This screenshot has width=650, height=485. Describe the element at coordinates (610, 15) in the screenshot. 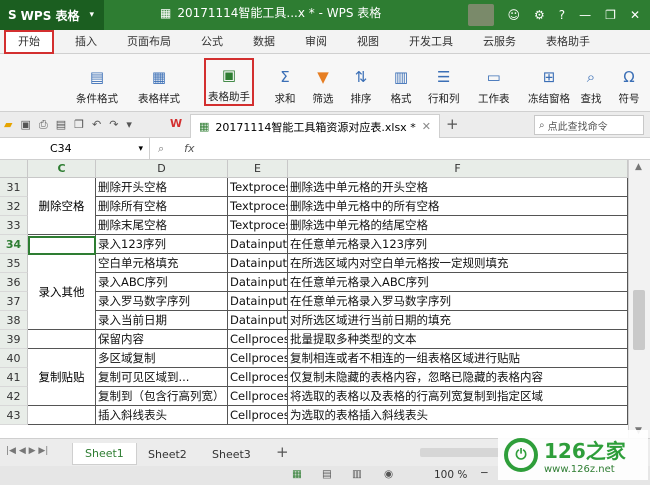

I see `restore-button: ❐` at that location.